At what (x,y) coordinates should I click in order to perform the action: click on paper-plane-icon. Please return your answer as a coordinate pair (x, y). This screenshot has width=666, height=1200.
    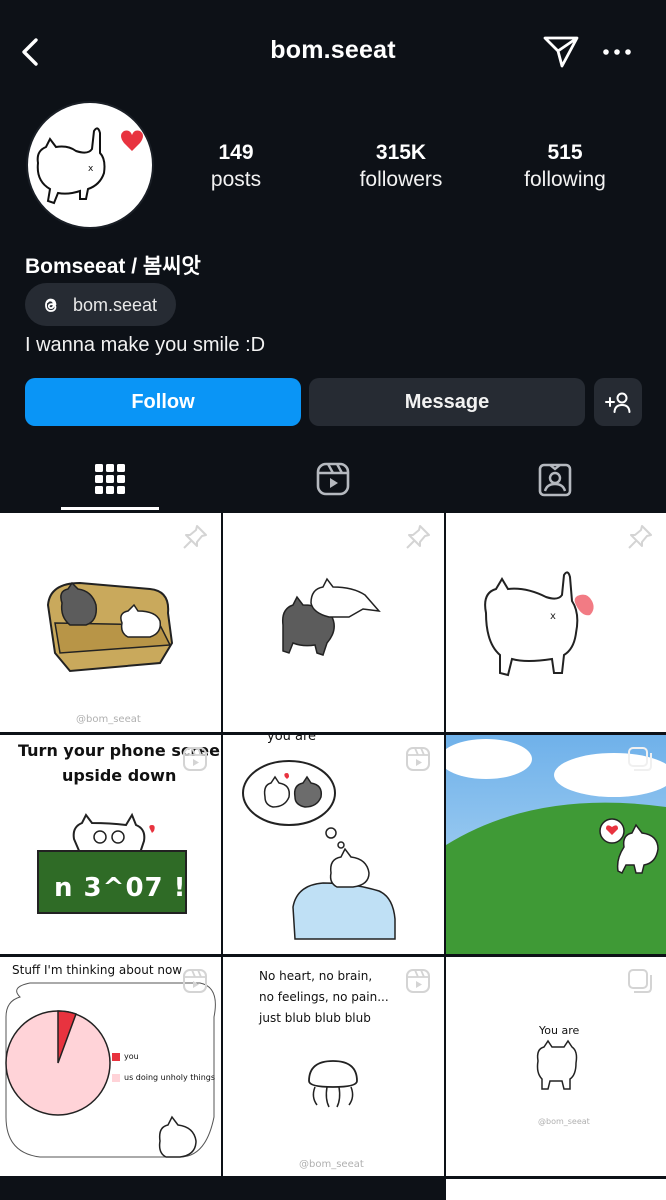
    Looking at the image, I should click on (561, 52).